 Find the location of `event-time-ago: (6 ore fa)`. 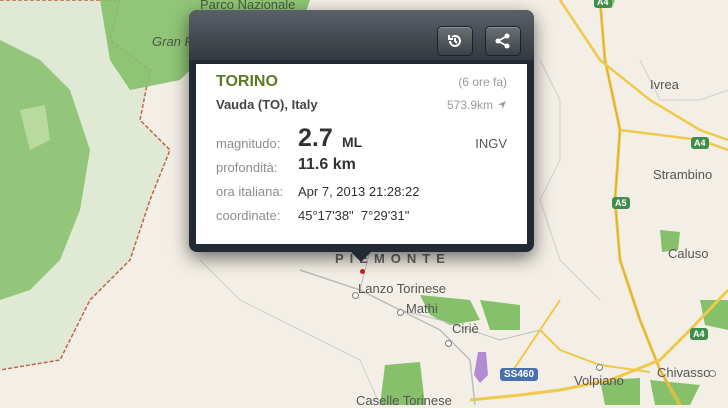

event-time-ago: (6 ore fa) is located at coordinates (482, 82).